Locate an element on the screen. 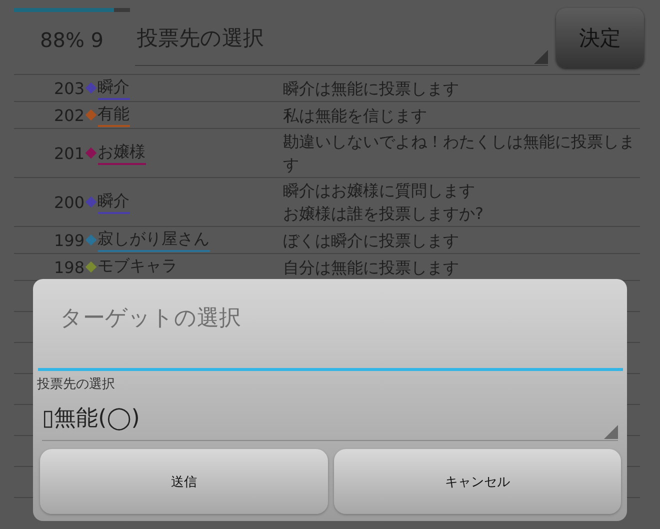  post-number: 203 is located at coordinates (69, 89).